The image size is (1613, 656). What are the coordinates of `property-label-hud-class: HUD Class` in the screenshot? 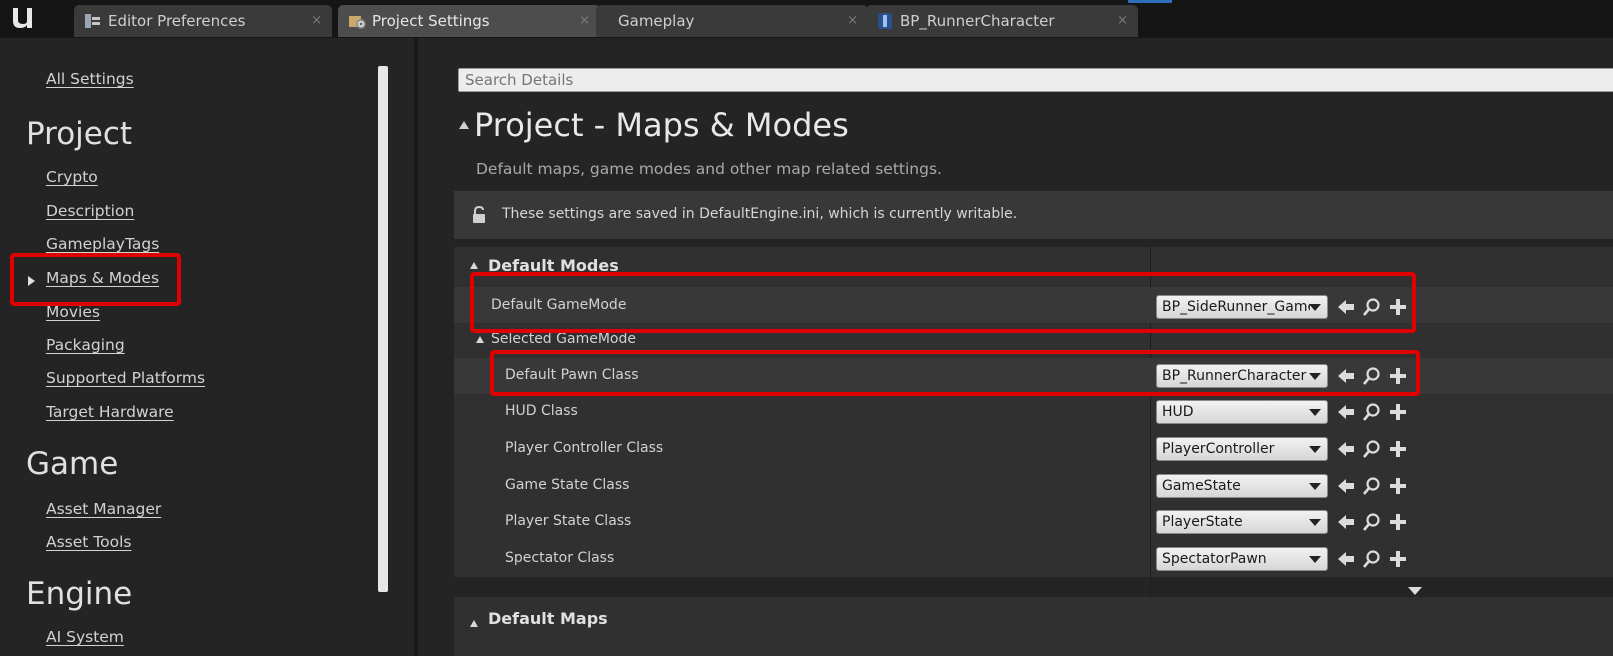 It's located at (541, 411).